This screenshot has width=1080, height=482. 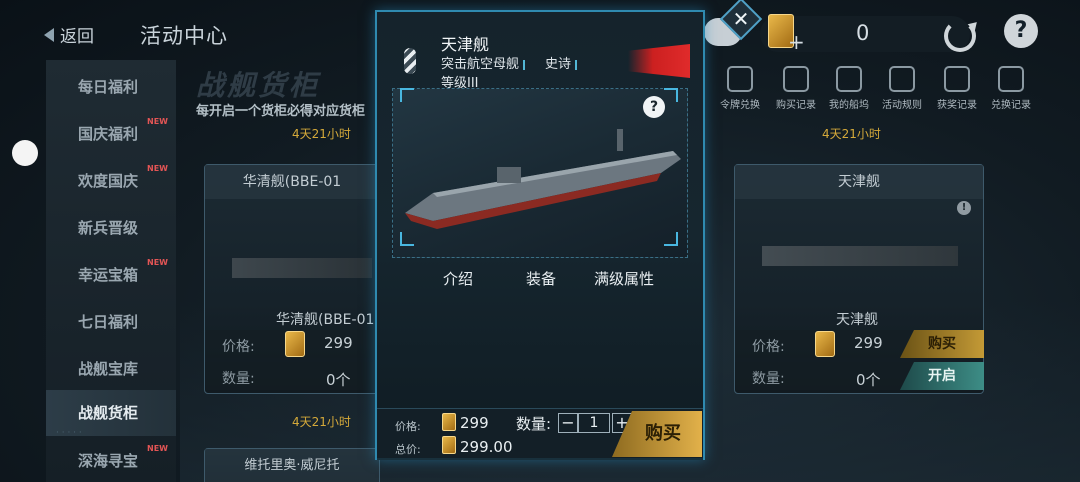 I want to click on total-price: 299.00, so click(x=486, y=447).